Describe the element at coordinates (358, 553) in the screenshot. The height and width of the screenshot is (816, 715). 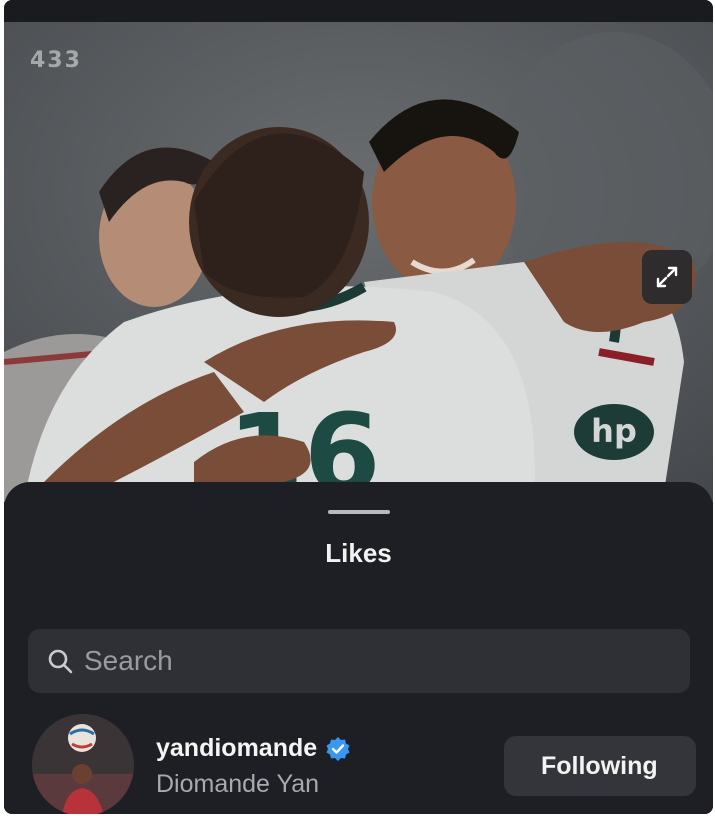
I see `sheet-title: Likes` at that location.